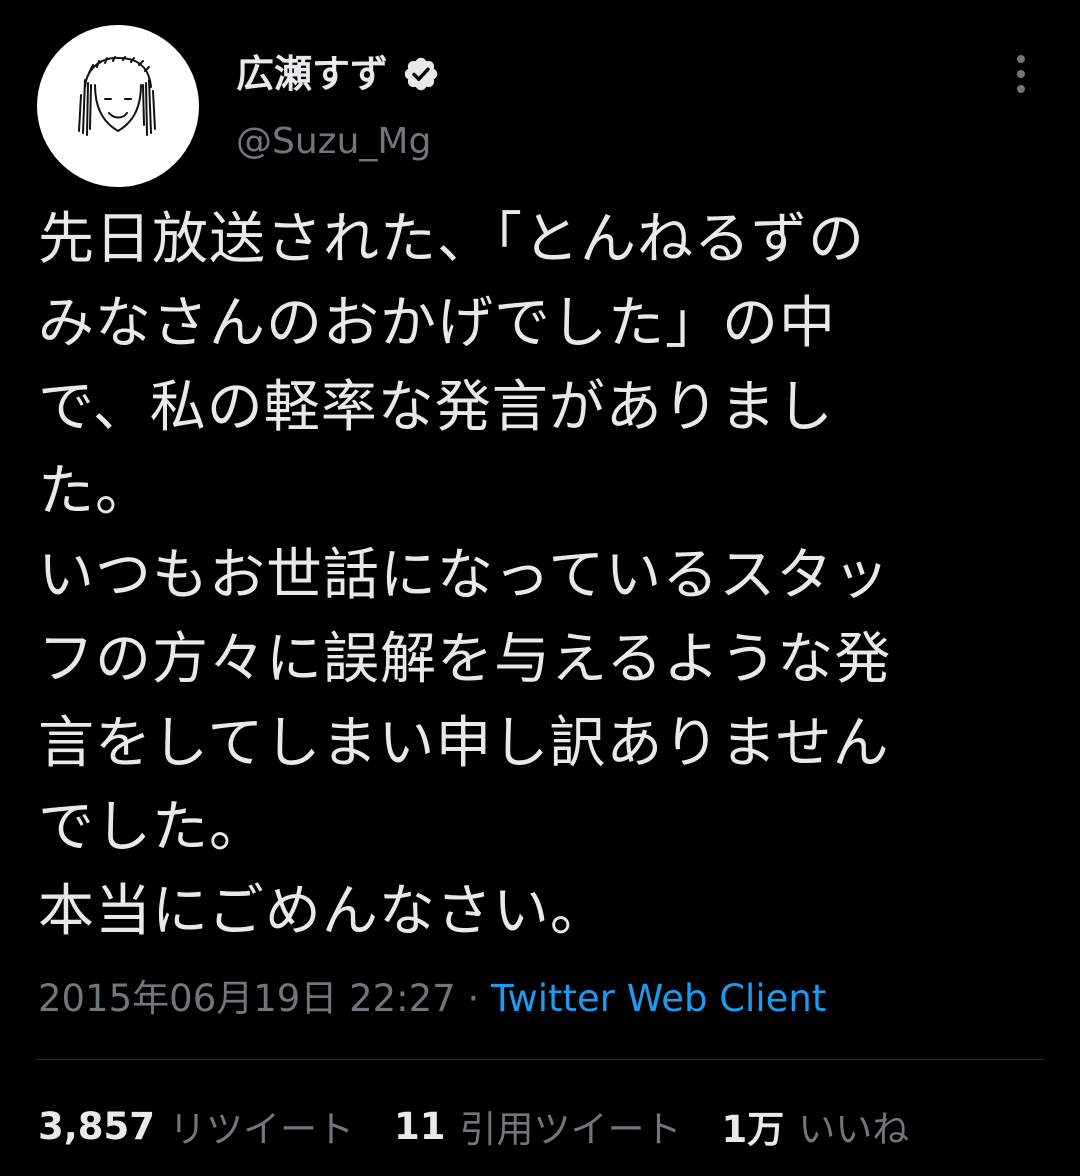  What do you see at coordinates (437, 323) in the screenshot?
I see `tweet-text-line: みなさんのおかげでした」の中` at bounding box center [437, 323].